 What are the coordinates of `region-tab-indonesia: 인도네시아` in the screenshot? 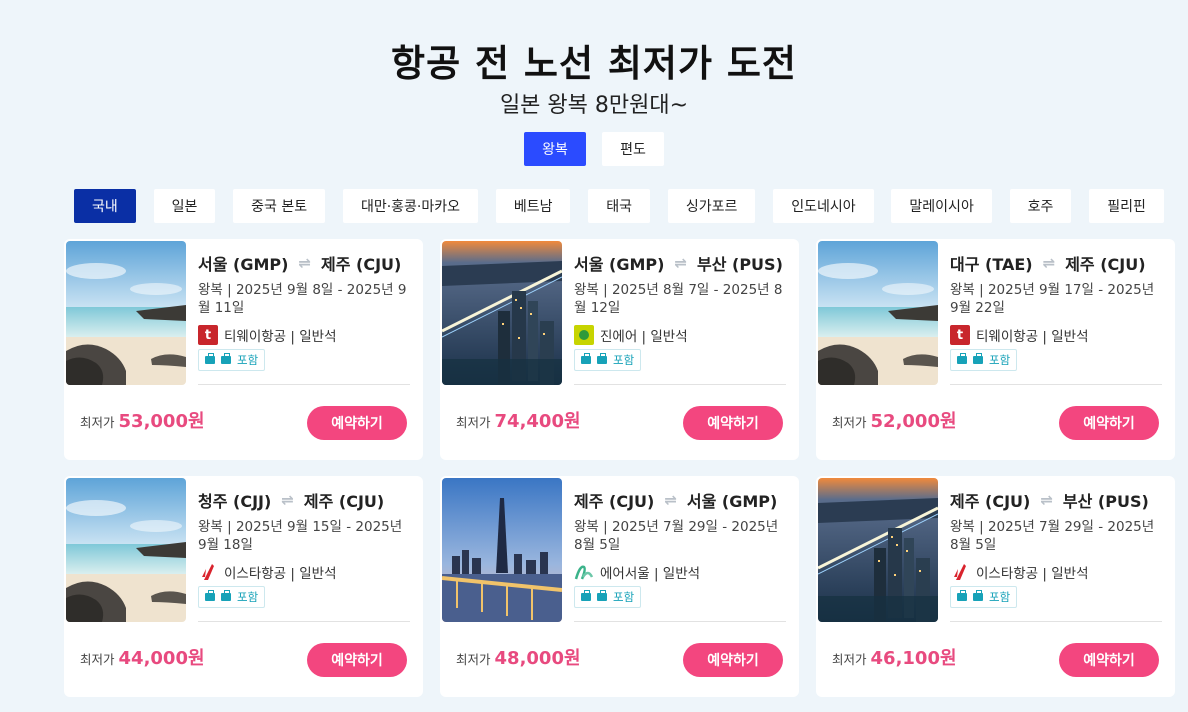 It's located at (823, 206).